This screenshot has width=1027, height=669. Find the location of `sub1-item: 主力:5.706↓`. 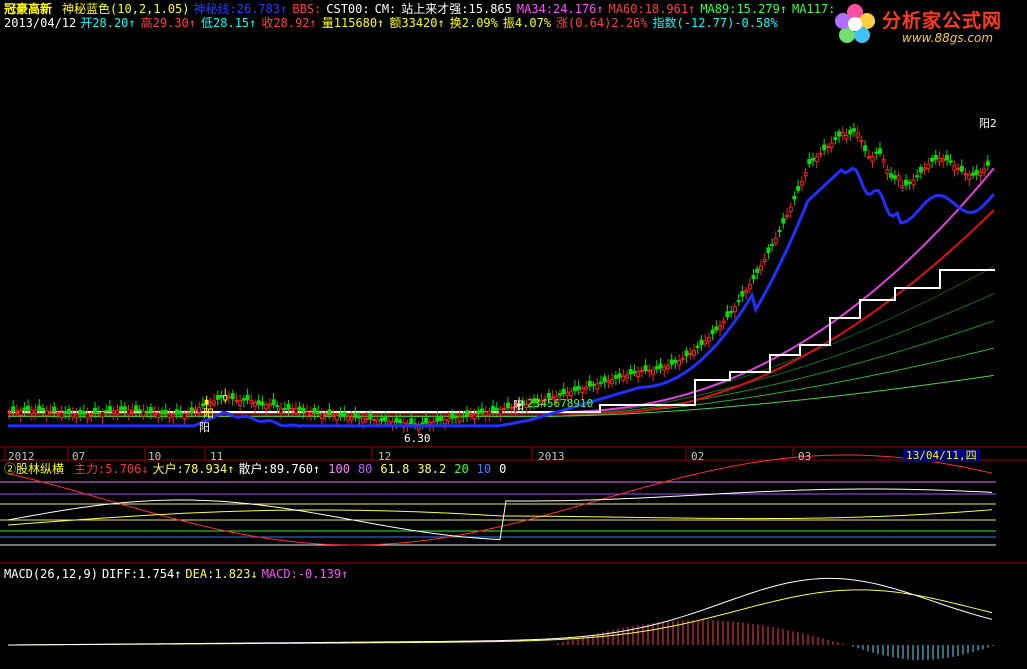

sub1-item: 主力:5.706↓ is located at coordinates (111, 469).